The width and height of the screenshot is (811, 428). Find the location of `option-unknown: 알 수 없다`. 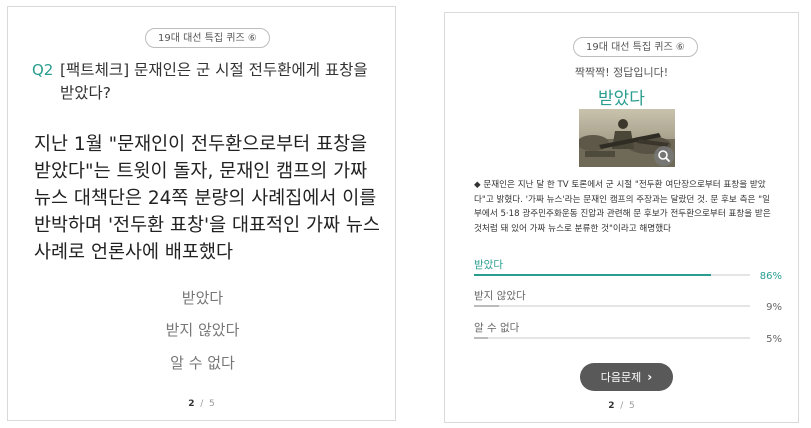

option-unknown: 알 수 없다 is located at coordinates (202, 362).